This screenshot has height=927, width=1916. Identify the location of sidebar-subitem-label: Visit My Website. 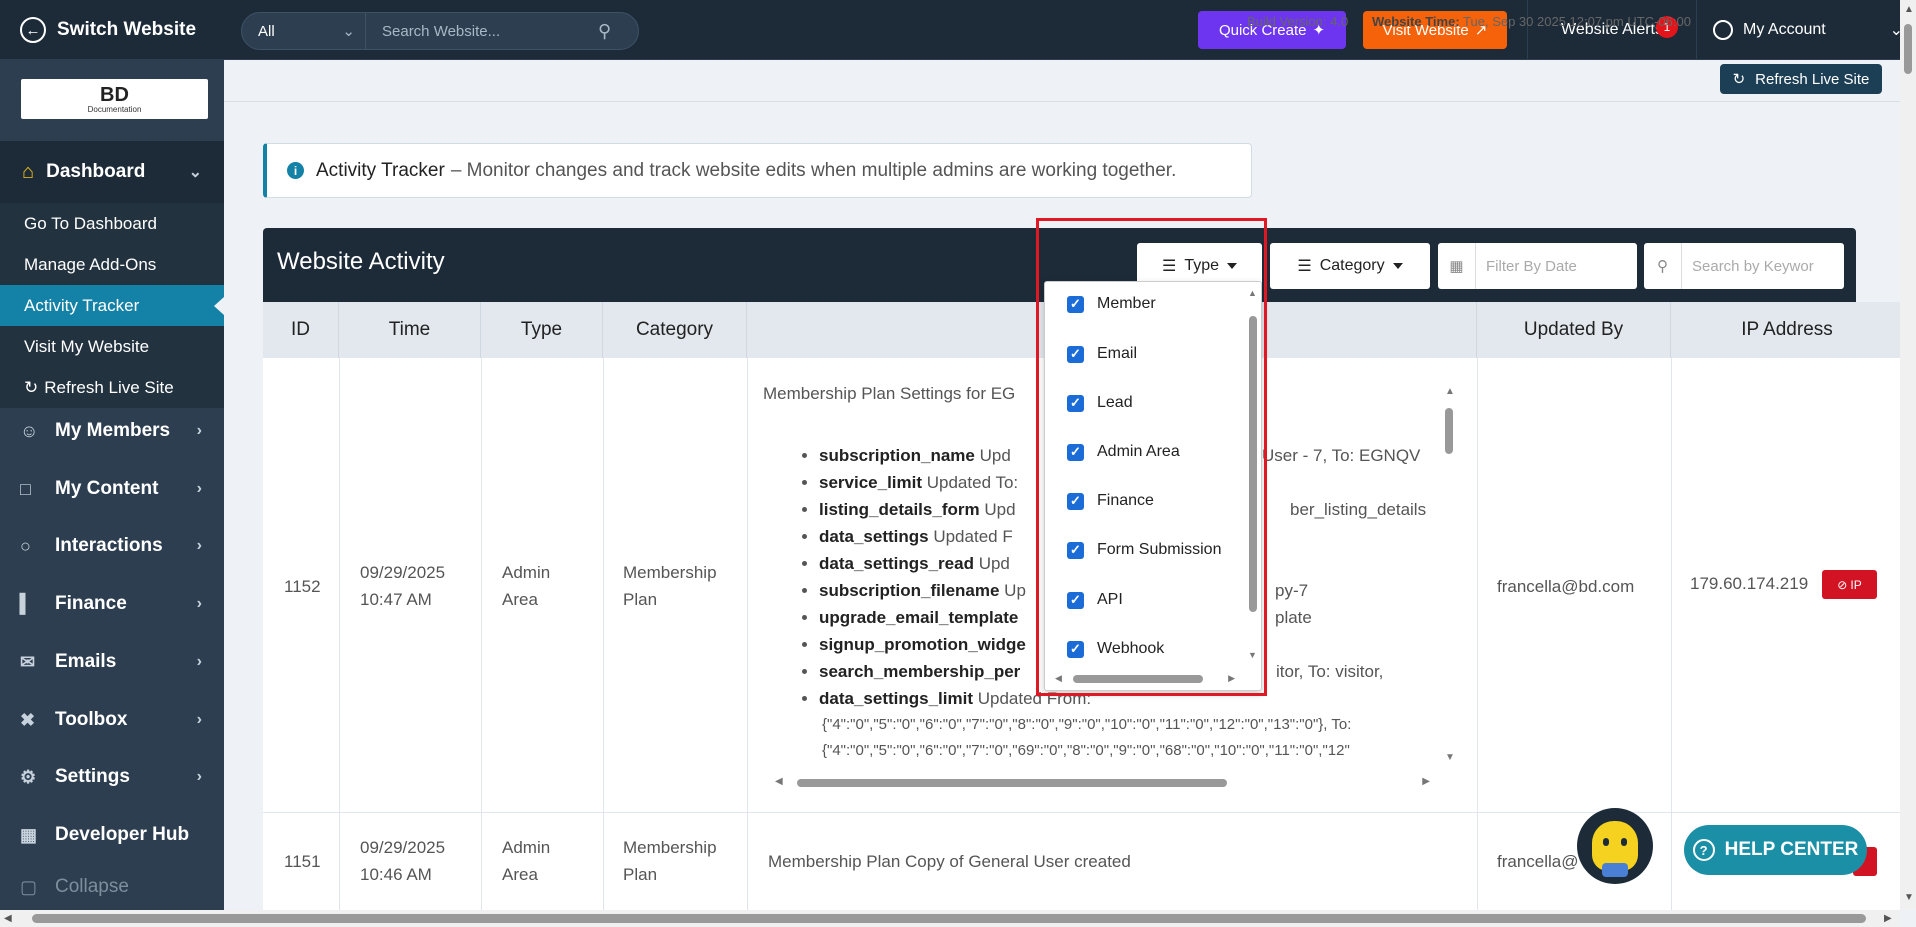
(87, 346).